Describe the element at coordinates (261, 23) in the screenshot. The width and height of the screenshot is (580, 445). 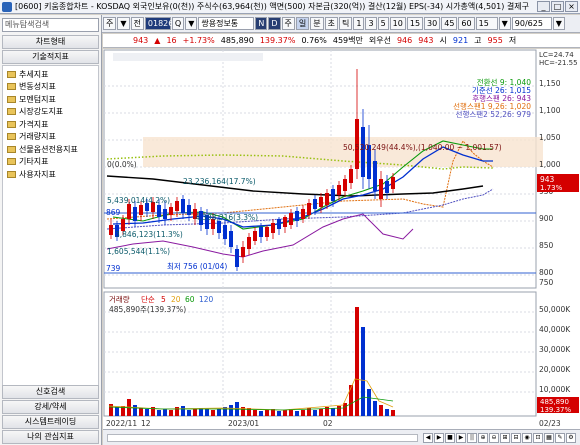
I see `n-button: N` at that location.